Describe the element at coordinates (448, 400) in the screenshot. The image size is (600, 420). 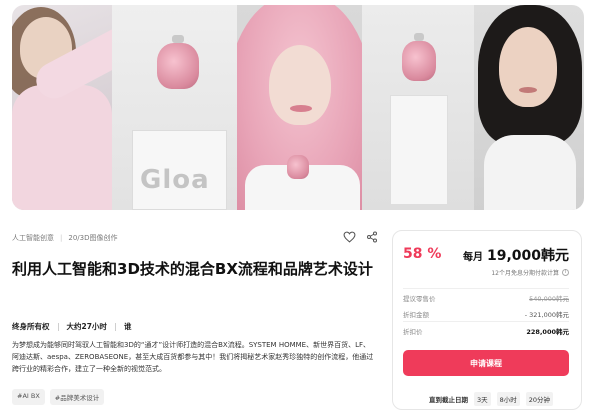
I see `deadline-label: 直到截止日期` at that location.